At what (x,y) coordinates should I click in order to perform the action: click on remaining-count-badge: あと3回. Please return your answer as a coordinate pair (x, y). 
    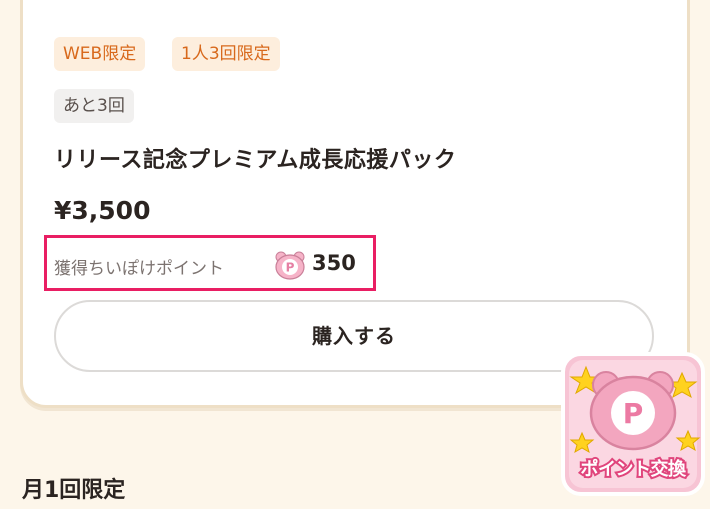
    Looking at the image, I should click on (94, 106).